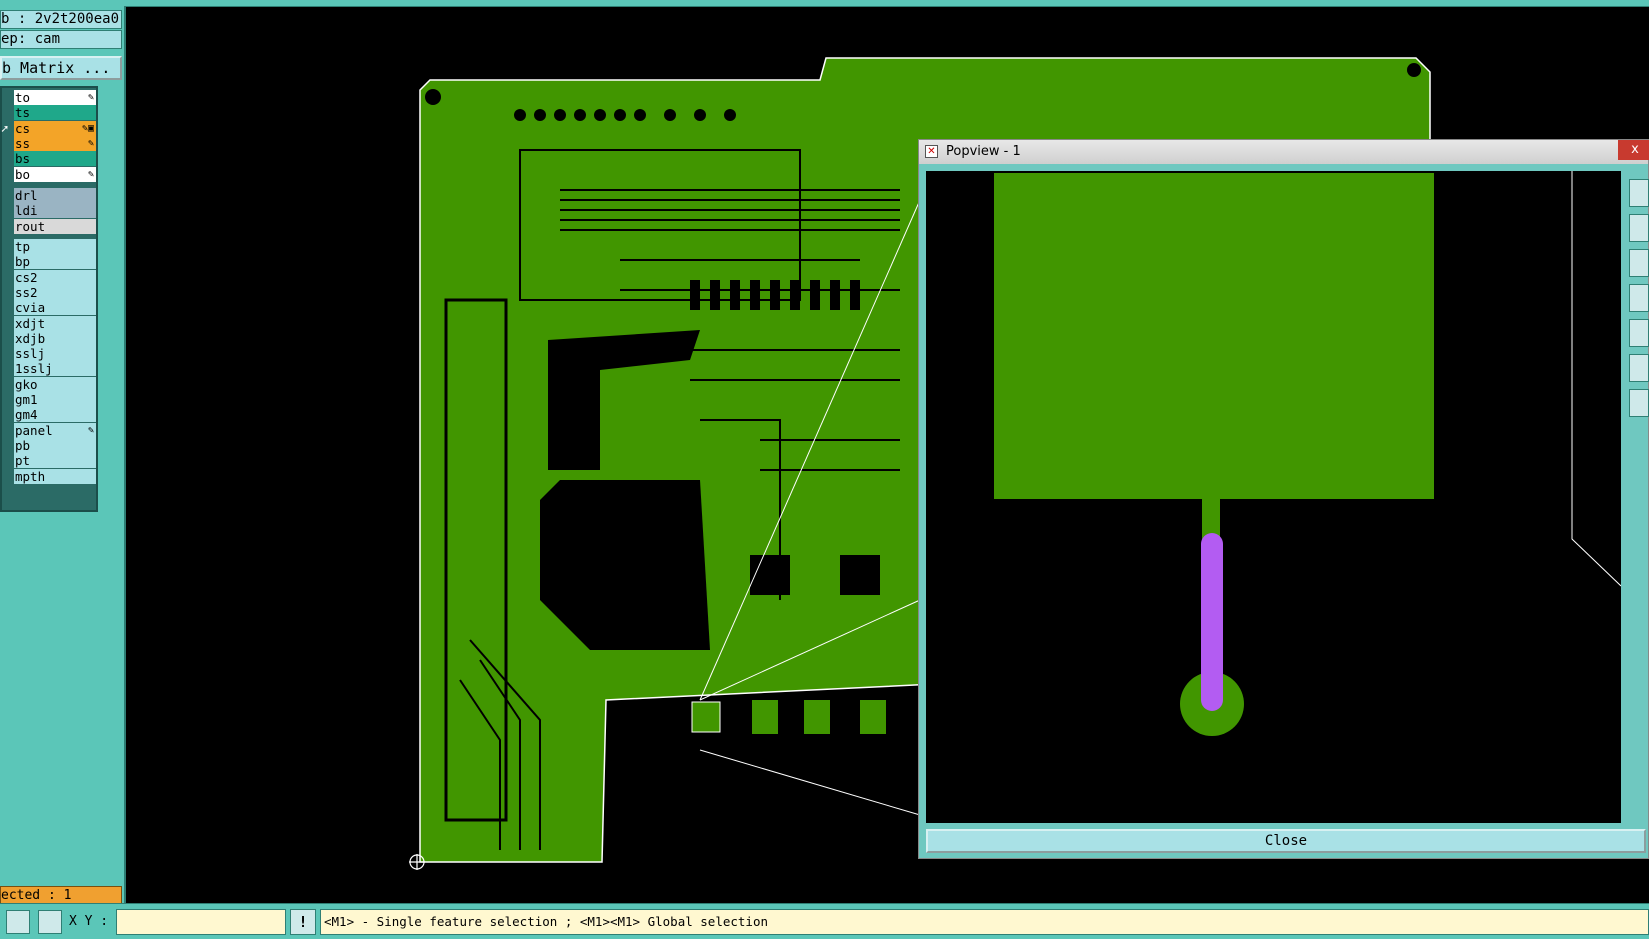 Image resolution: width=1649 pixels, height=939 pixels. What do you see at coordinates (61, 19) in the screenshot?
I see `job-label: b : 2v2t200ea0` at bounding box center [61, 19].